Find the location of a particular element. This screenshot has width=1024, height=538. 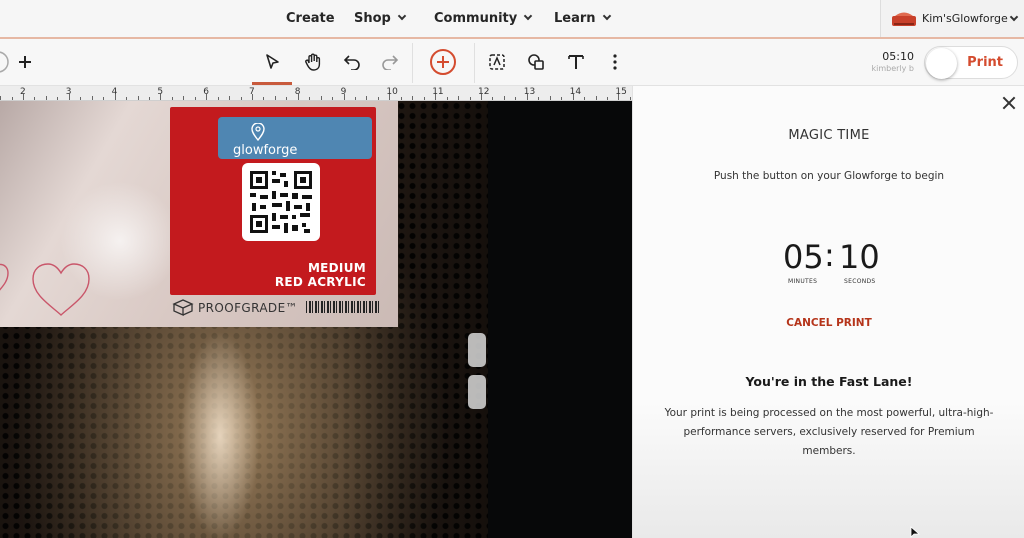

nav-learn: Learn is located at coordinates (582, 18).